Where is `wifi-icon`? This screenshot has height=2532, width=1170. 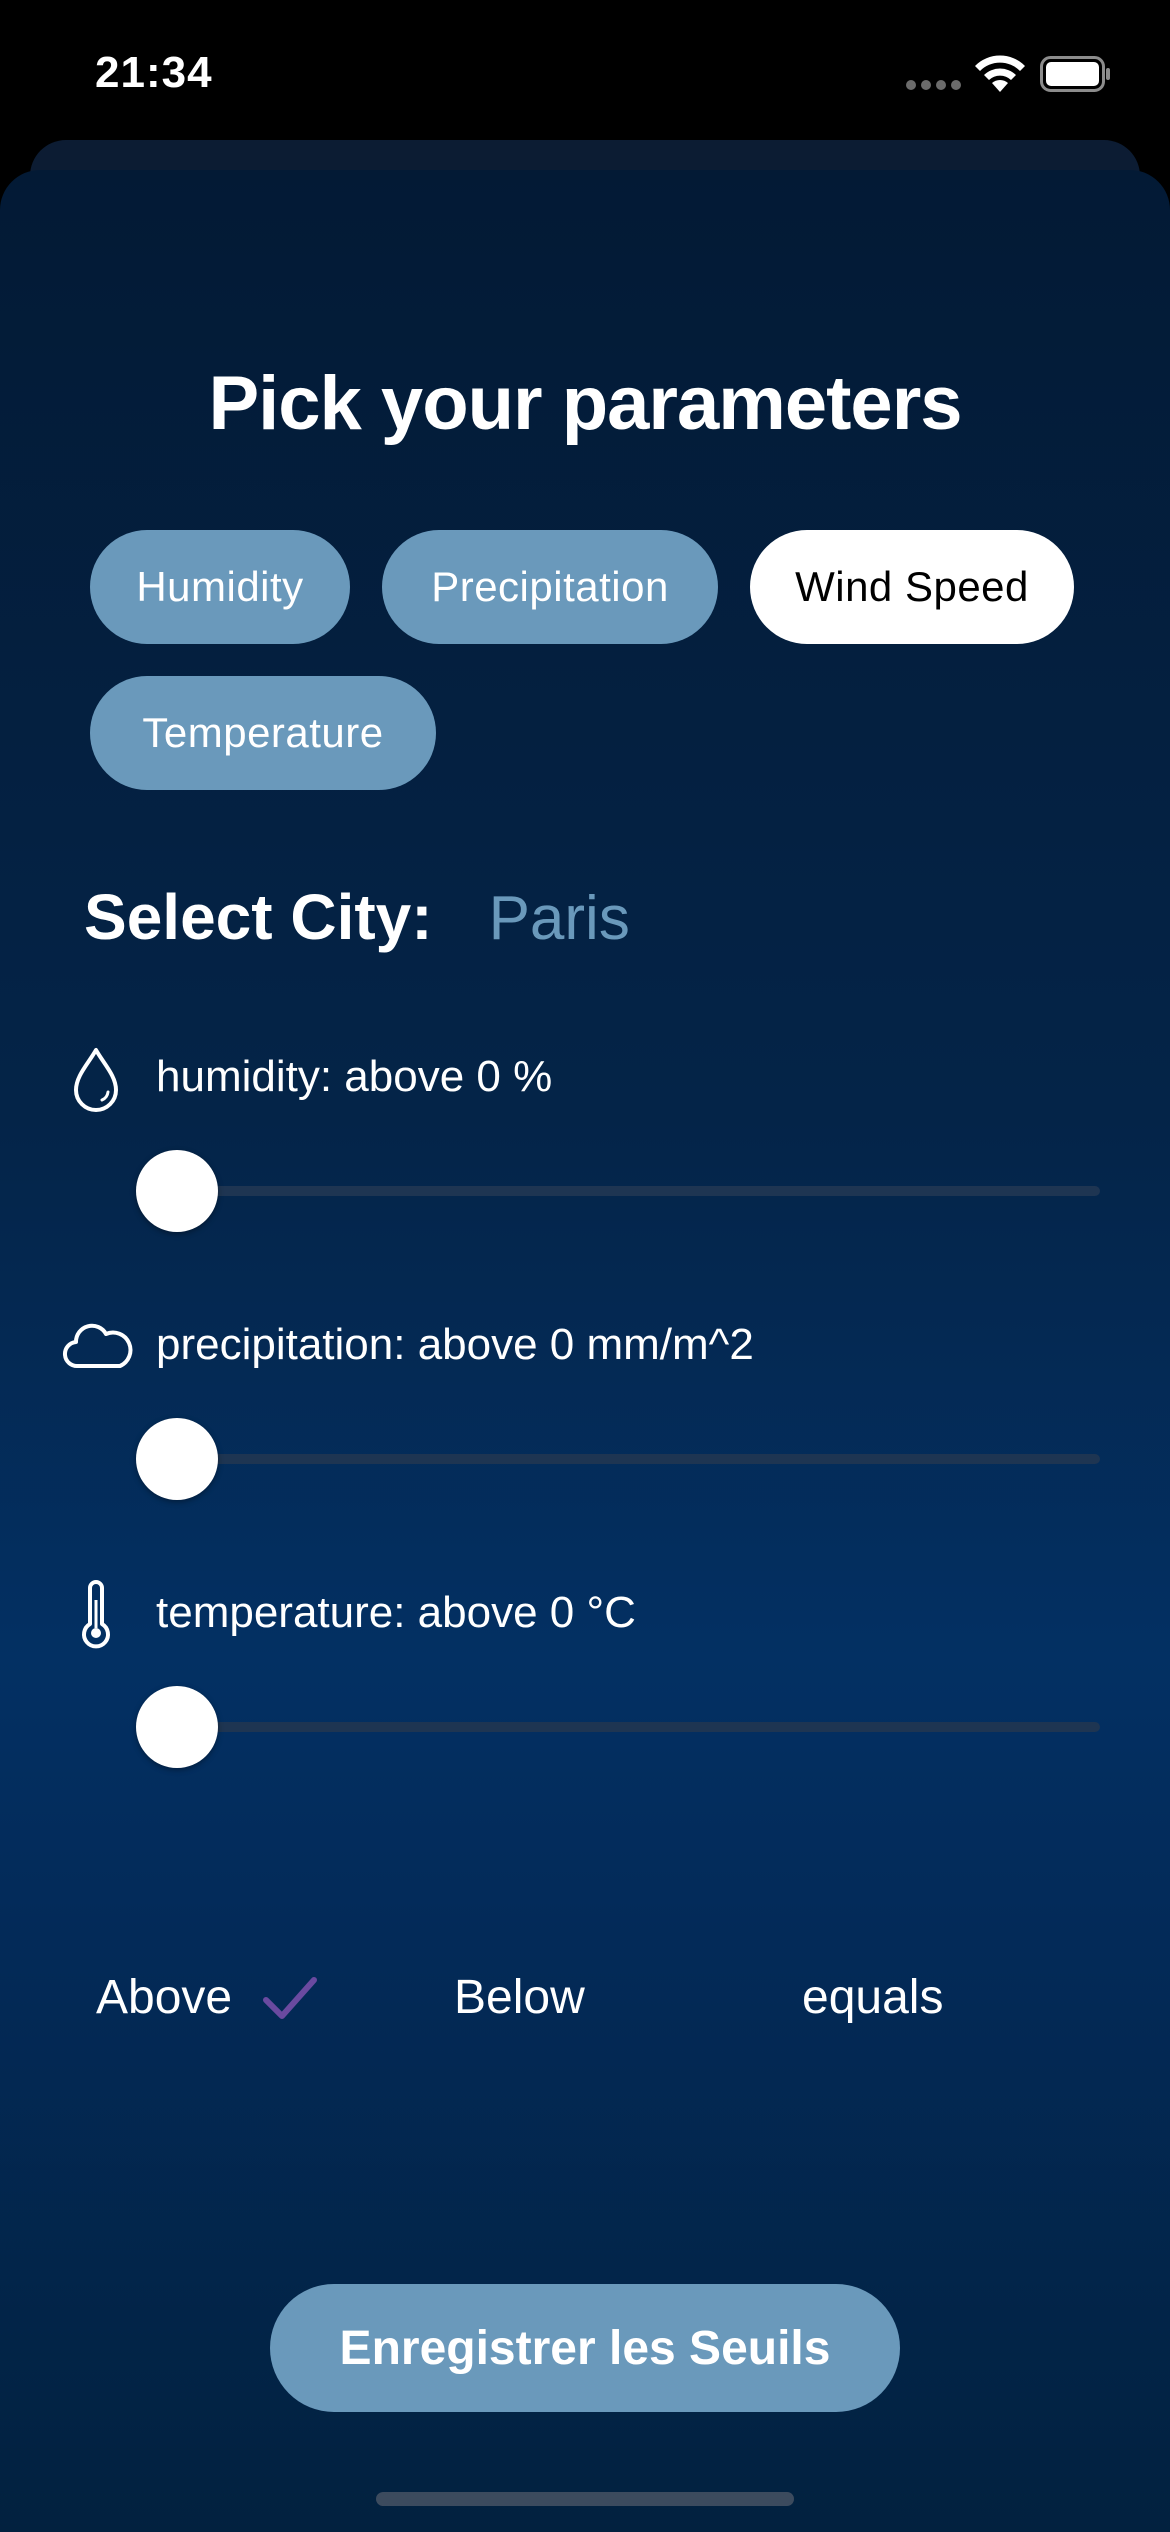
wifi-icon is located at coordinates (1000, 73).